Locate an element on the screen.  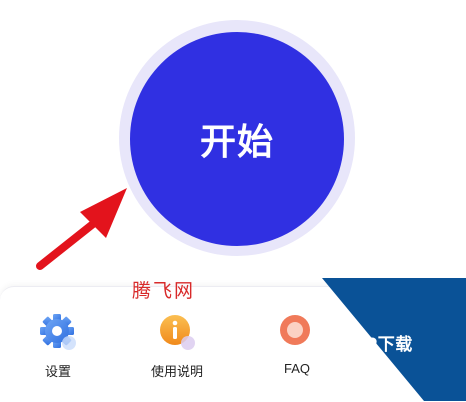
gear-icon is located at coordinates (58, 332).